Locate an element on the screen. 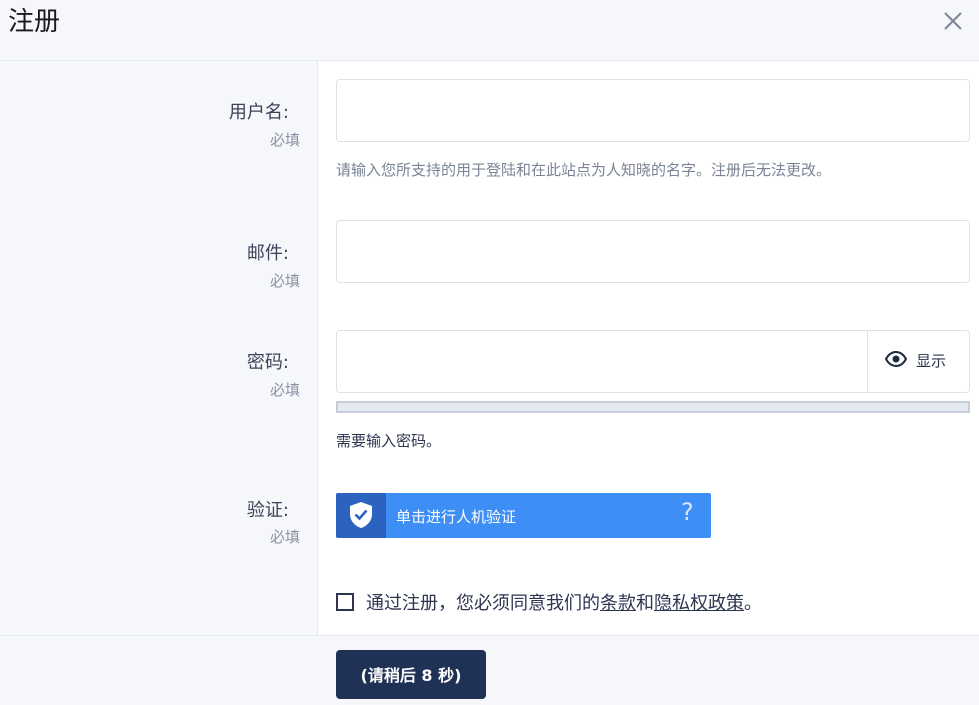 The image size is (979, 705). captcha-button: 单击进行人机验证 ? is located at coordinates (523, 515).